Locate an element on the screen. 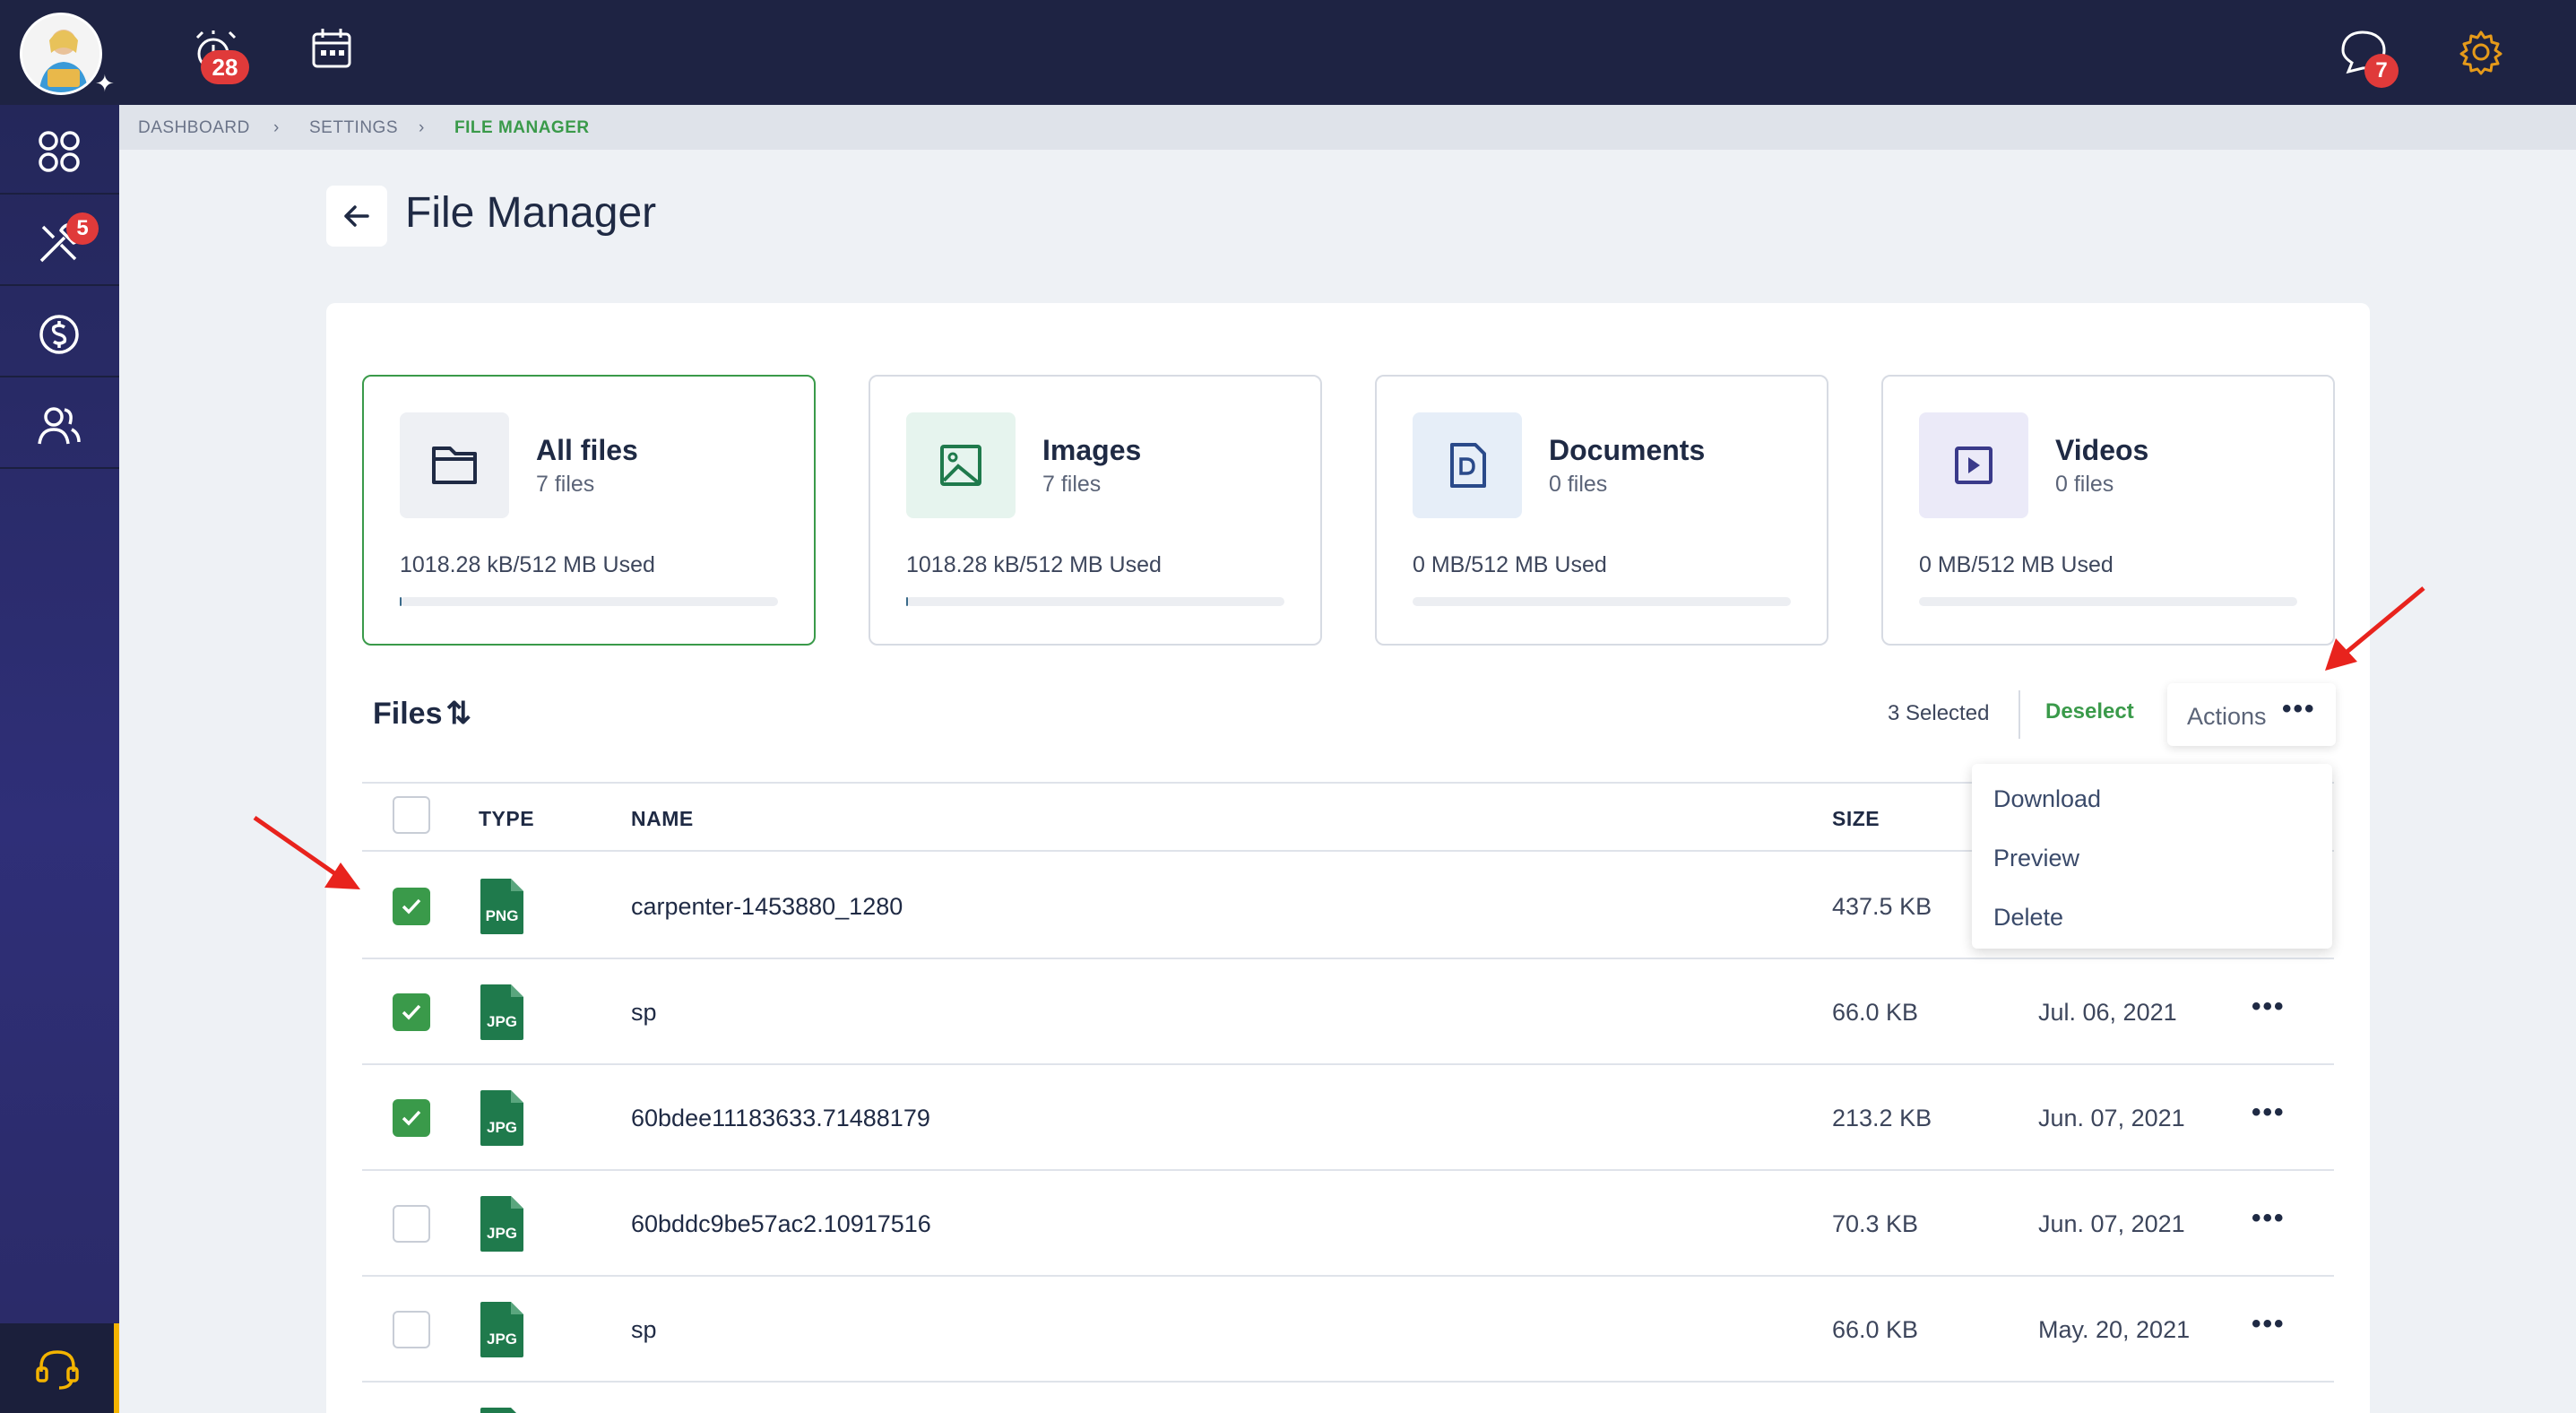 The height and width of the screenshot is (1413, 2576). settings-gear-icon is located at coordinates (2483, 54).